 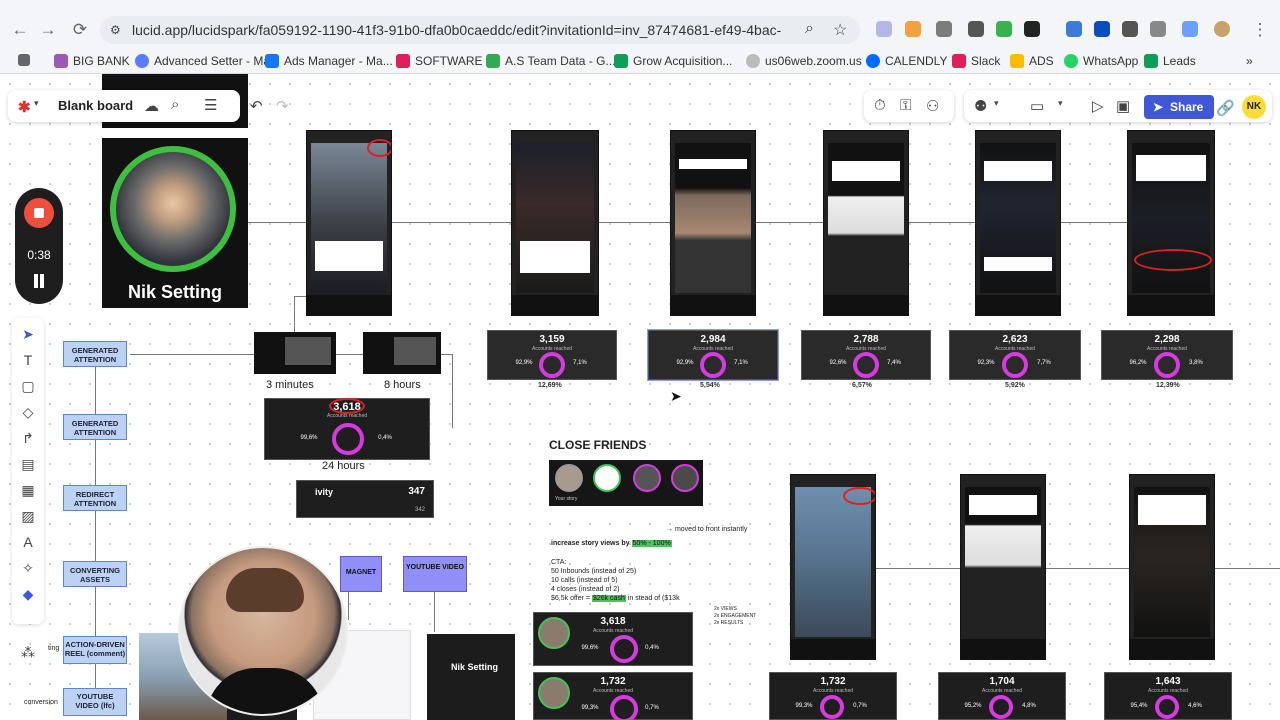 I want to click on profile-avatar, so click(x=1222, y=29).